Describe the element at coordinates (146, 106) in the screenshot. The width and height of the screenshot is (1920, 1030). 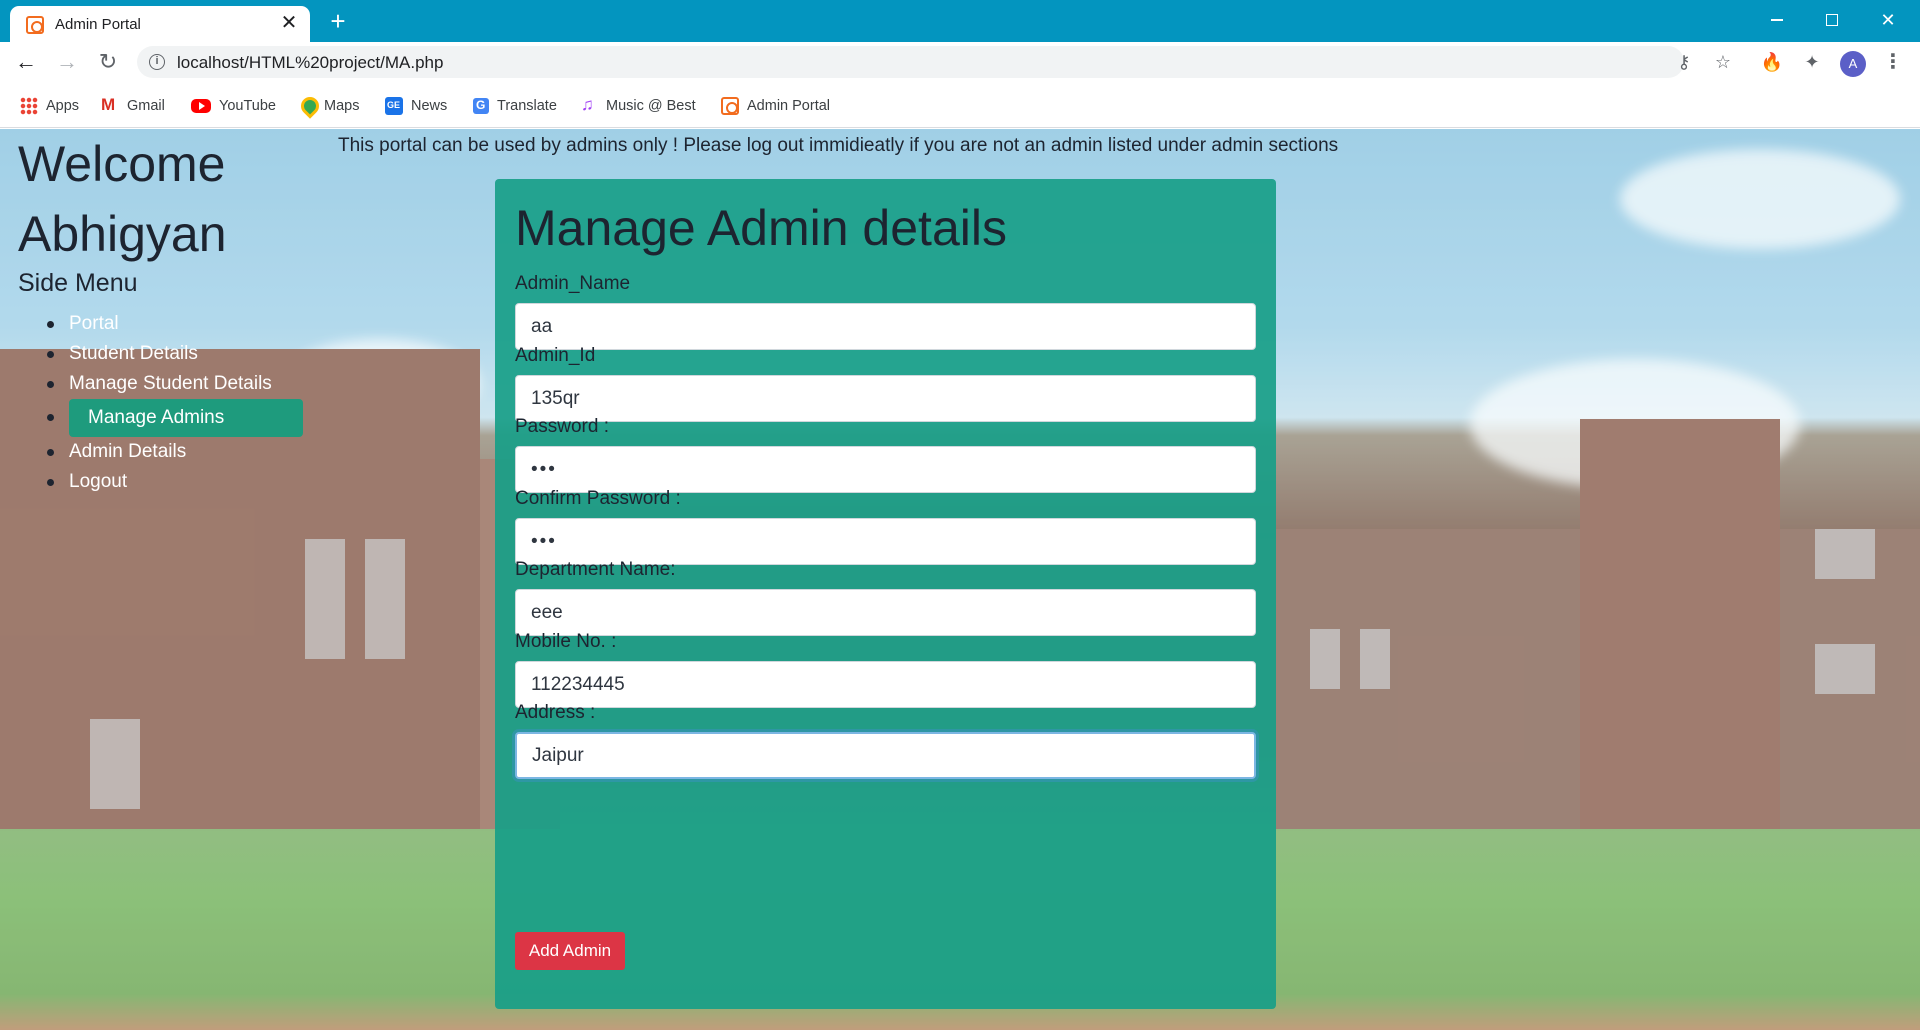
I see `bookmark-label: Gmail` at that location.